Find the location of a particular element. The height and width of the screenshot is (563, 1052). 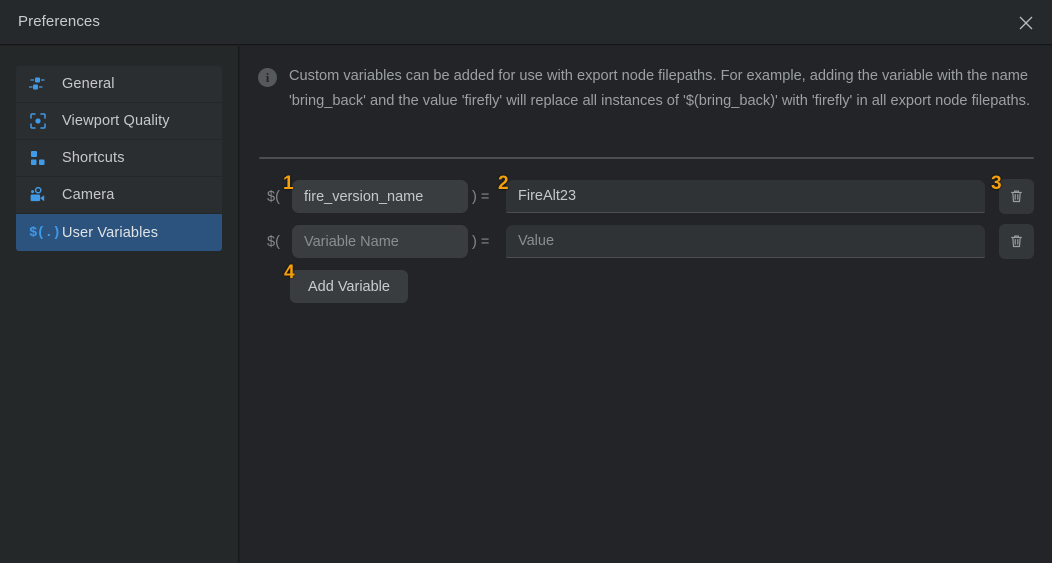

info-icon: i is located at coordinates (267, 77).